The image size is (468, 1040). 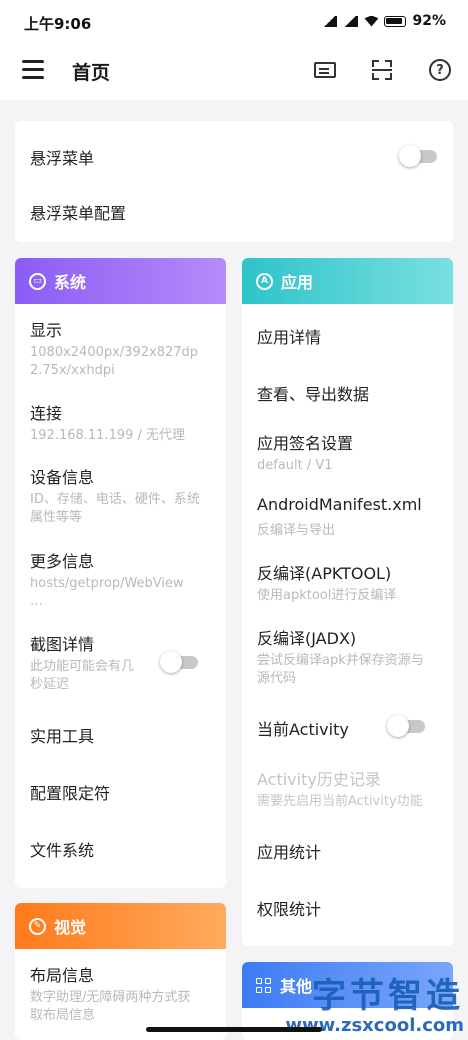 What do you see at coordinates (62, 476) in the screenshot?
I see `device-info-item: 设备信息` at bounding box center [62, 476].